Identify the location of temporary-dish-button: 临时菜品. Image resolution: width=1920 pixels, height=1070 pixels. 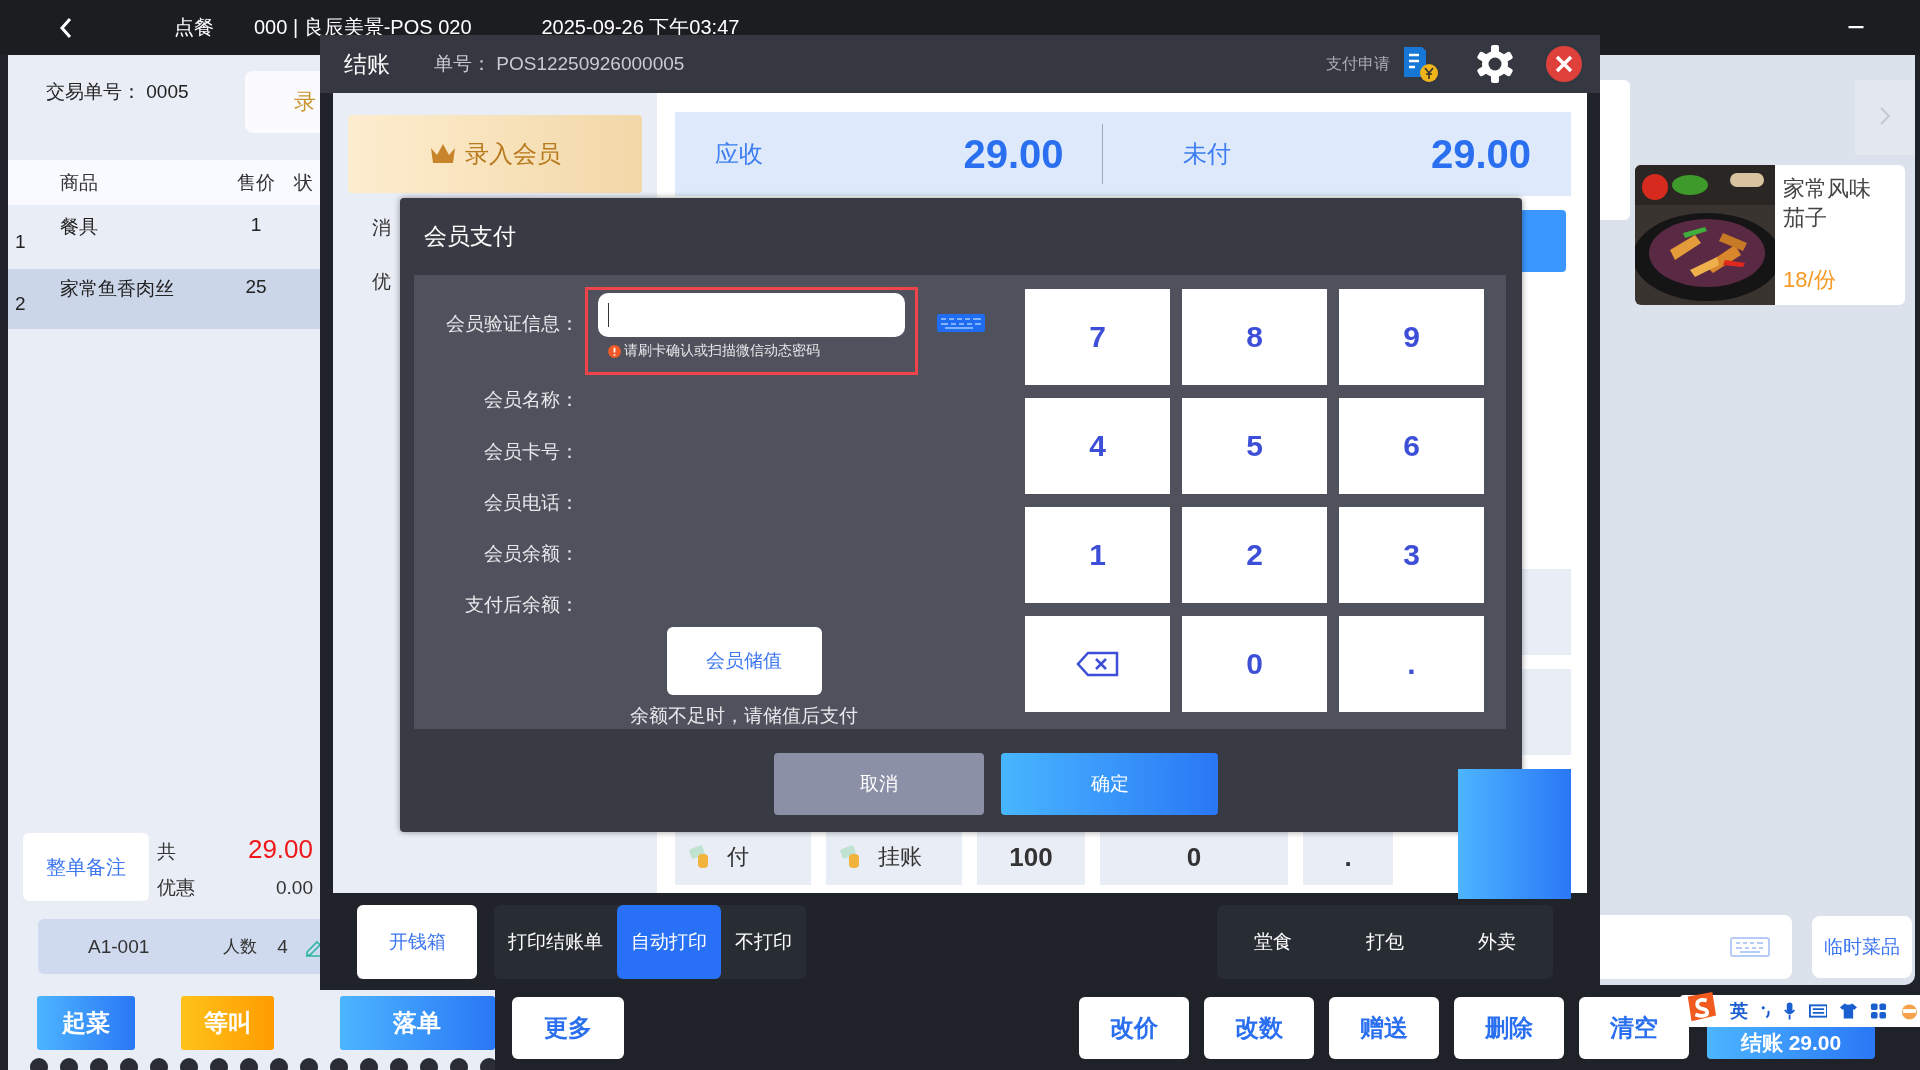
(1862, 947).